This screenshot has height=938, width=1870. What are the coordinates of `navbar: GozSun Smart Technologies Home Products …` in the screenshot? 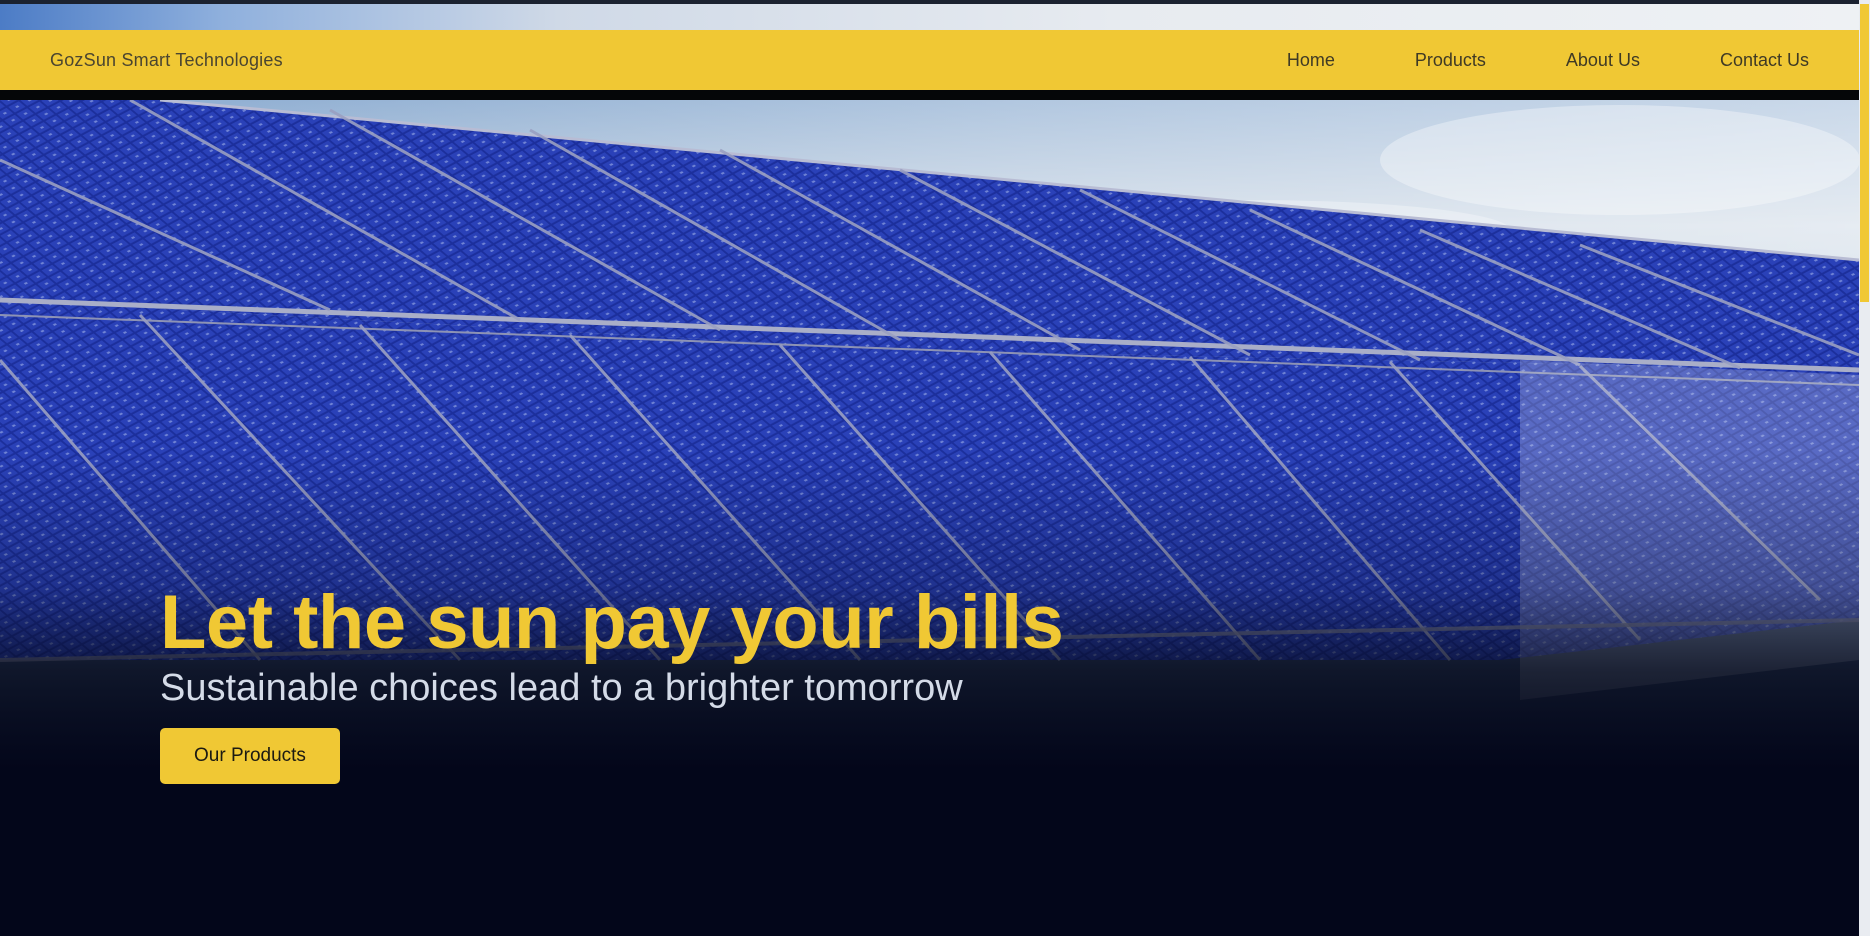 It's located at (929, 60).